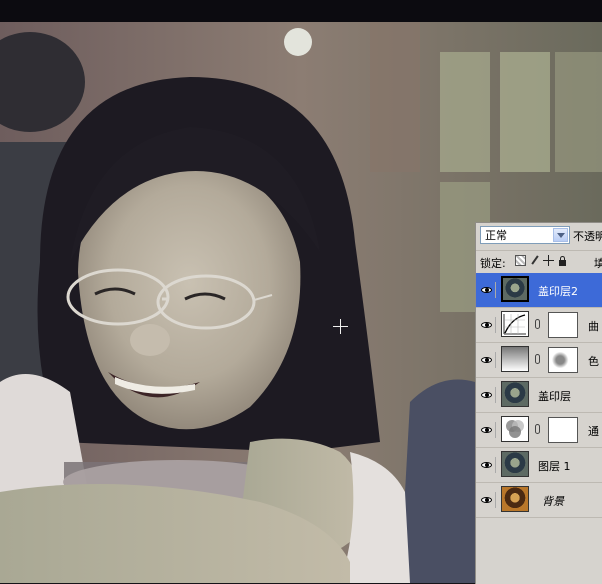 The height and width of the screenshot is (584, 602). Describe the element at coordinates (554, 396) in the screenshot. I see `layer-name: 盖印层` at that location.